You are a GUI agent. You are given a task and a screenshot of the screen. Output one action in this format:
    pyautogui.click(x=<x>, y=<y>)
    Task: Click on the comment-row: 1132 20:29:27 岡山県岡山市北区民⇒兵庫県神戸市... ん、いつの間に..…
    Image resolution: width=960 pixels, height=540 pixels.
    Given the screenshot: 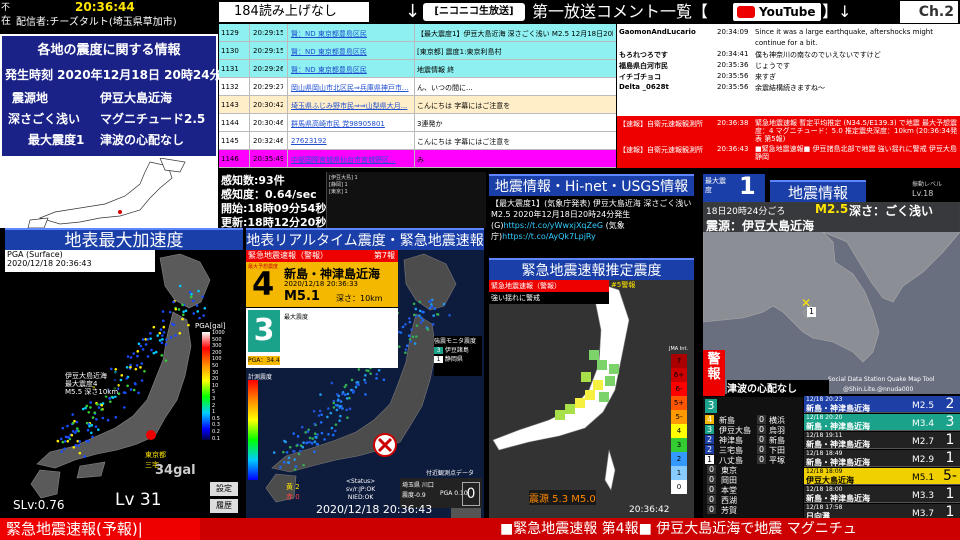 What is the action you would take?
    pyautogui.click(x=417, y=87)
    